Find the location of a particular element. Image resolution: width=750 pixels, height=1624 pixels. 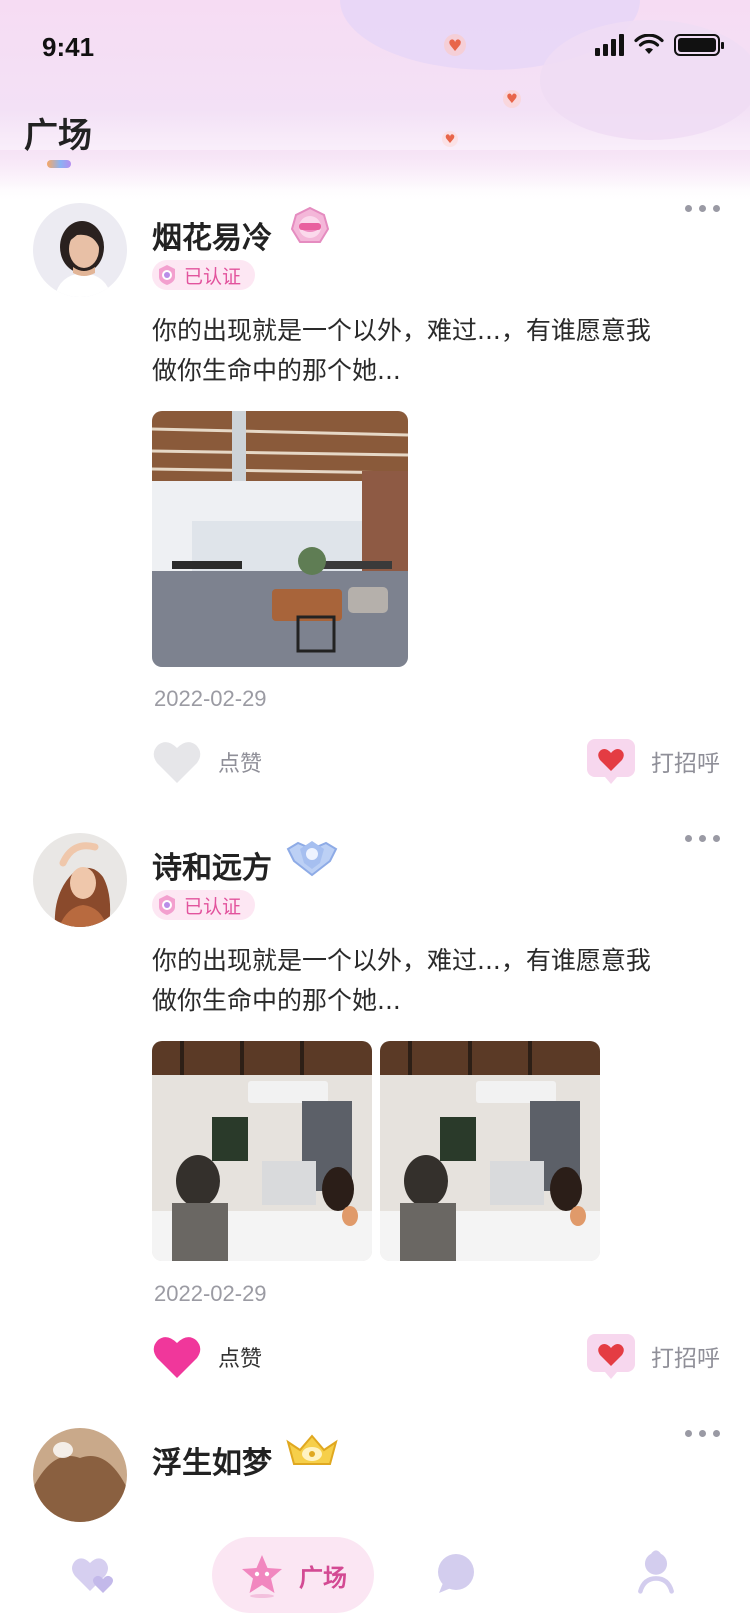

status-icons is located at coordinates (659, 45).